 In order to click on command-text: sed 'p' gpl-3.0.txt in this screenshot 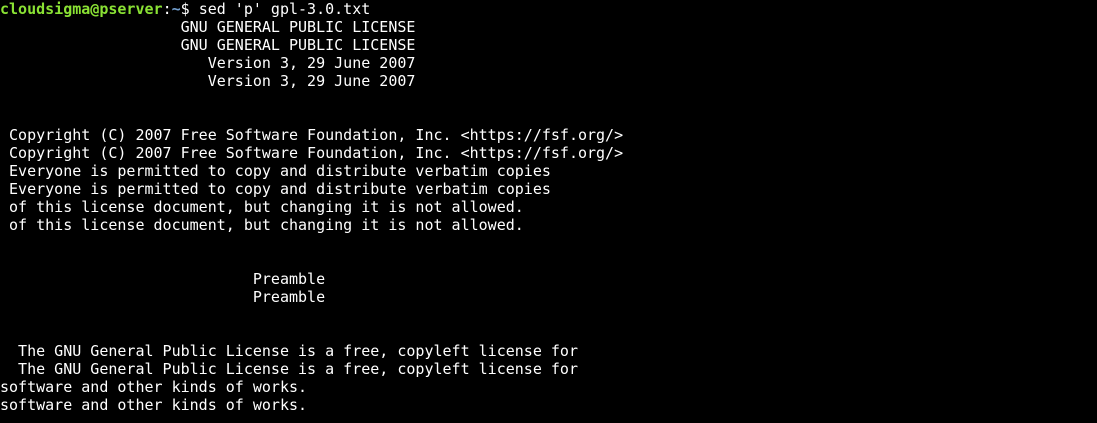, I will do `click(284, 9)`.